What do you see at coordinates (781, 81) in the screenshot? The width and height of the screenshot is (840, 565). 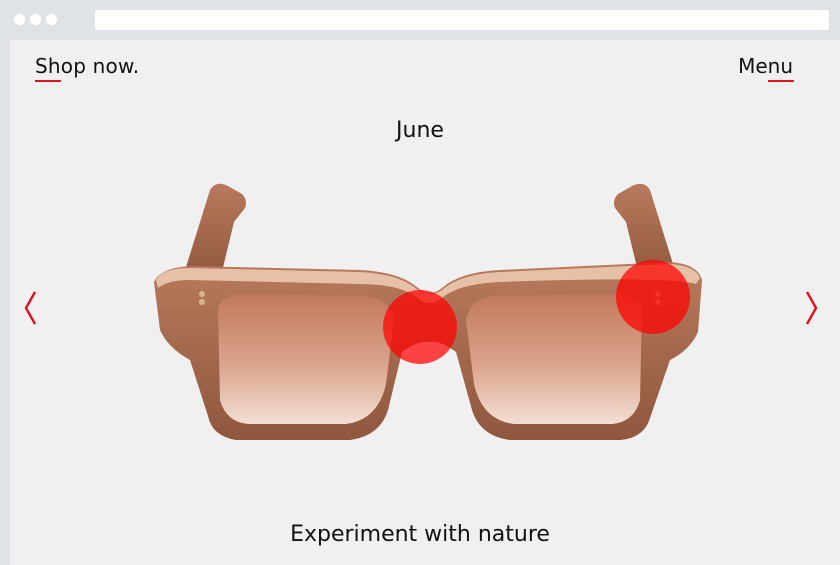 I see `menu-underline` at bounding box center [781, 81].